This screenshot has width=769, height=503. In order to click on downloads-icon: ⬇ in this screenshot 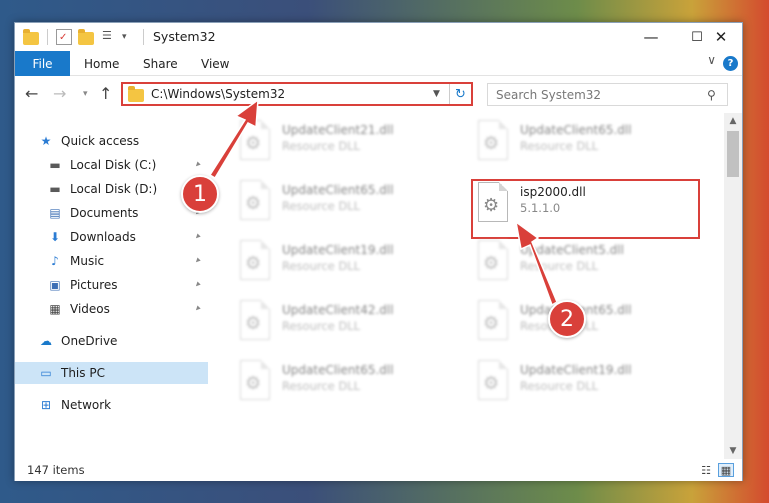, I will do `click(55, 237)`.